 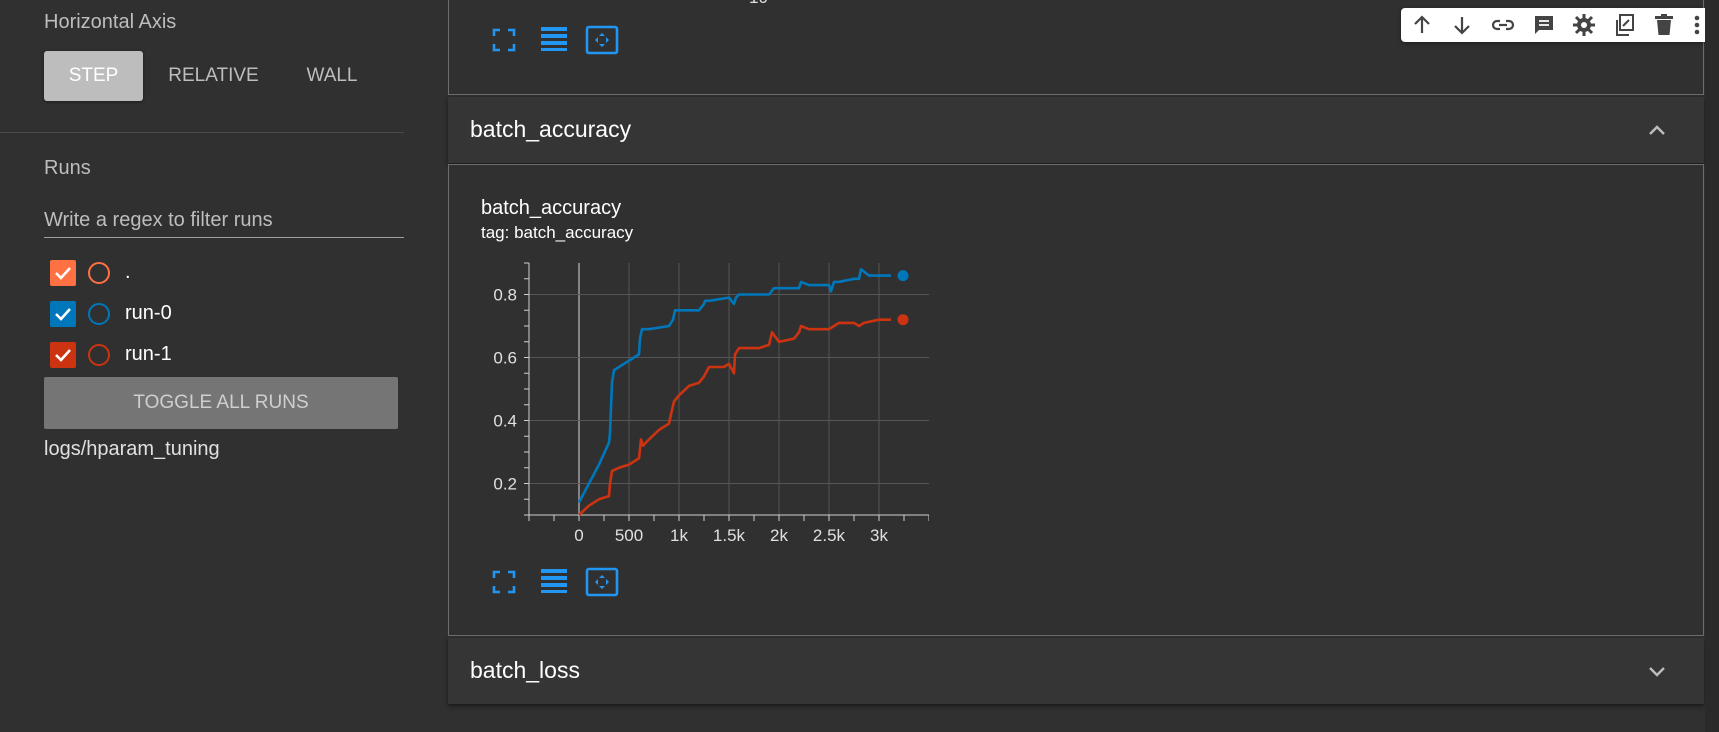 What do you see at coordinates (202, 132) in the screenshot?
I see `sidebar-divider` at bounding box center [202, 132].